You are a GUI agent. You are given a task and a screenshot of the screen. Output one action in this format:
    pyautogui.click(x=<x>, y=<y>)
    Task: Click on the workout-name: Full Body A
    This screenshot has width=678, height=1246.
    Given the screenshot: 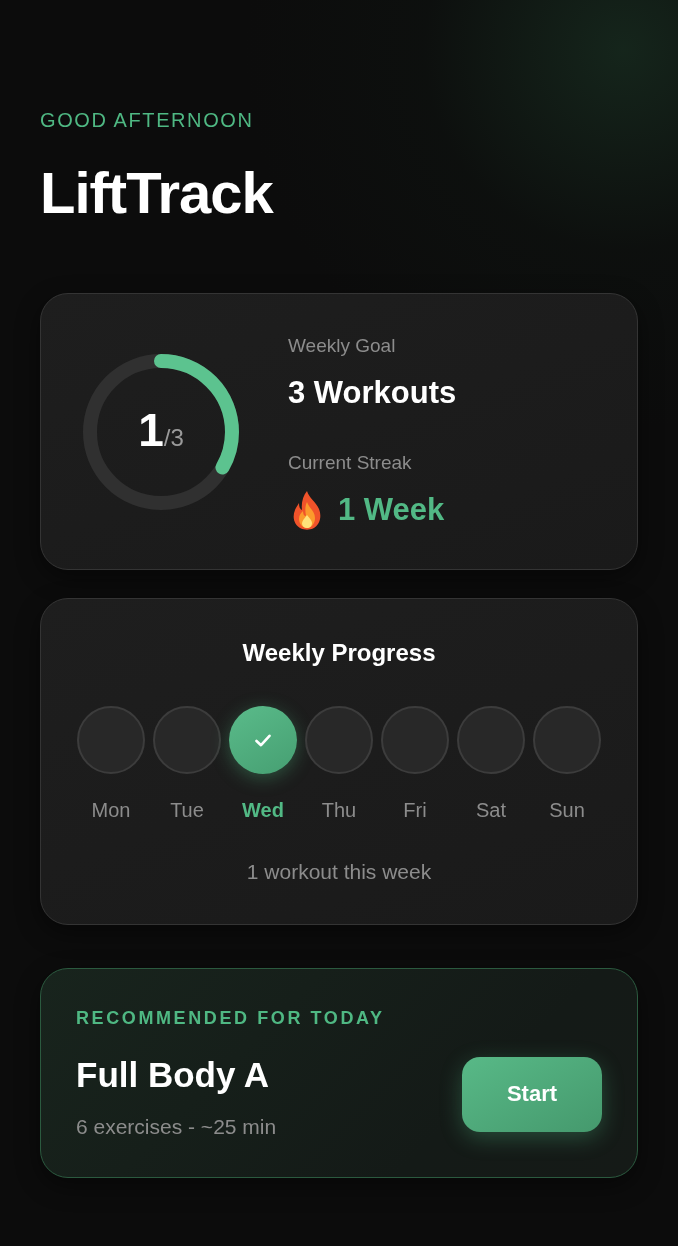 What is the action you would take?
    pyautogui.click(x=173, y=1075)
    